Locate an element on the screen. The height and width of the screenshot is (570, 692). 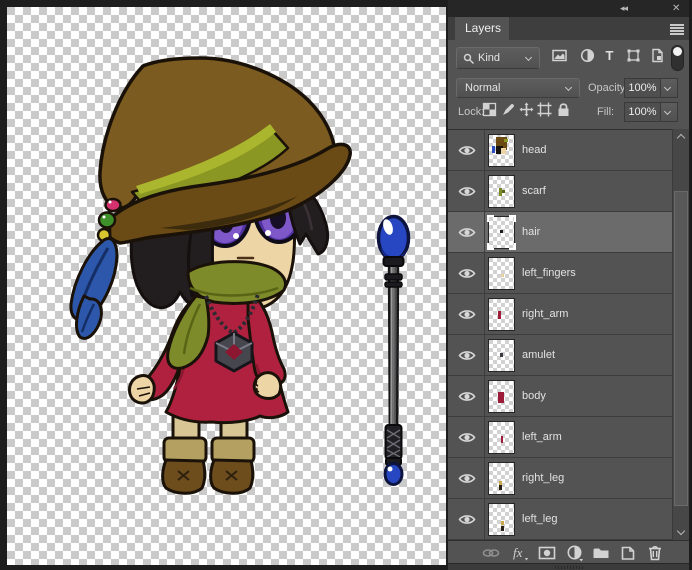
panel-menu-icon is located at coordinates (677, 29).